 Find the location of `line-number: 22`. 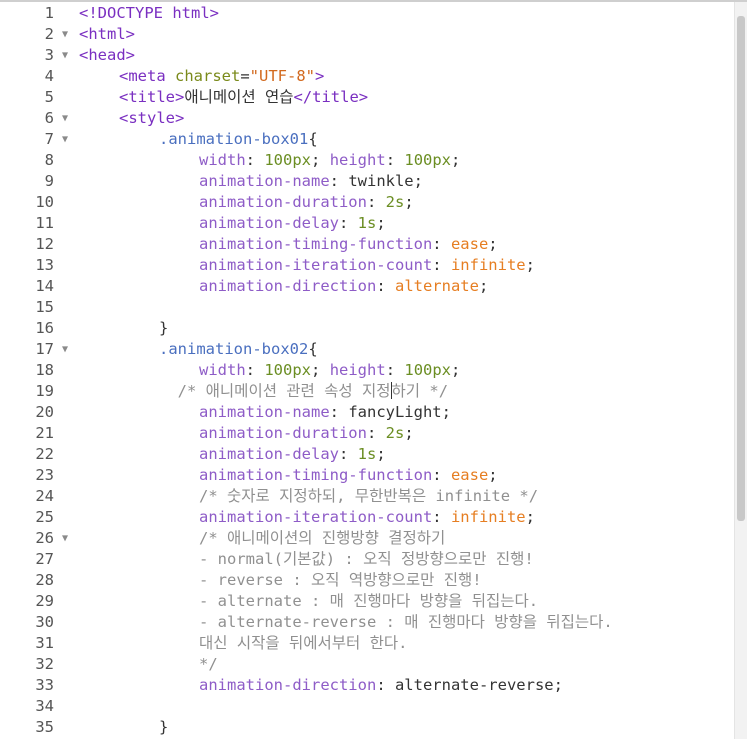

line-number: 22 is located at coordinates (44, 454).